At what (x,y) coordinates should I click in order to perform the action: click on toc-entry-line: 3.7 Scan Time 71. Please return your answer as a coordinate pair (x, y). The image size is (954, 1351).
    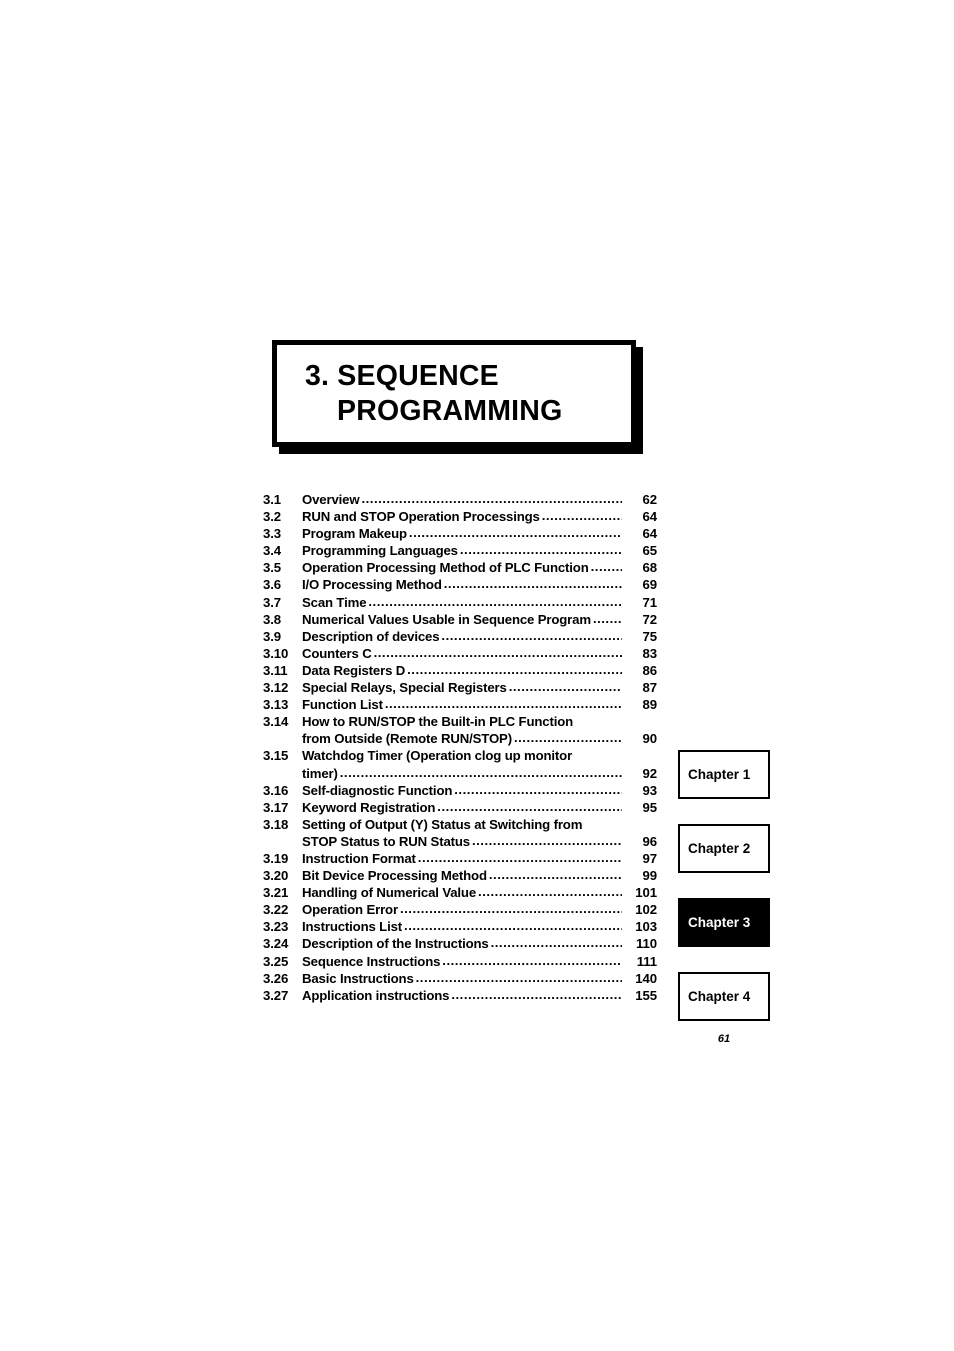
    Looking at the image, I should click on (460, 602).